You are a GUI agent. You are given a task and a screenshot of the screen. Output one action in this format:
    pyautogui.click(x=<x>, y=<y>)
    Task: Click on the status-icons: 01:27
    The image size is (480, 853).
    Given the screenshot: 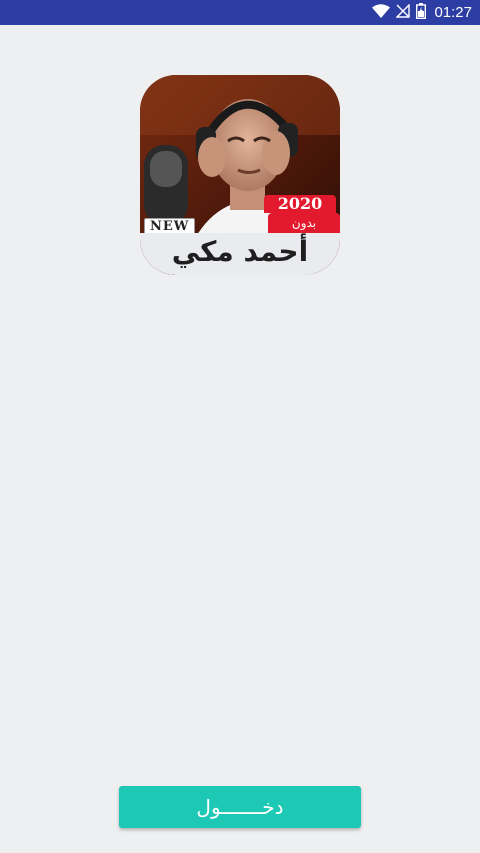 What is the action you would take?
    pyautogui.click(x=422, y=12)
    